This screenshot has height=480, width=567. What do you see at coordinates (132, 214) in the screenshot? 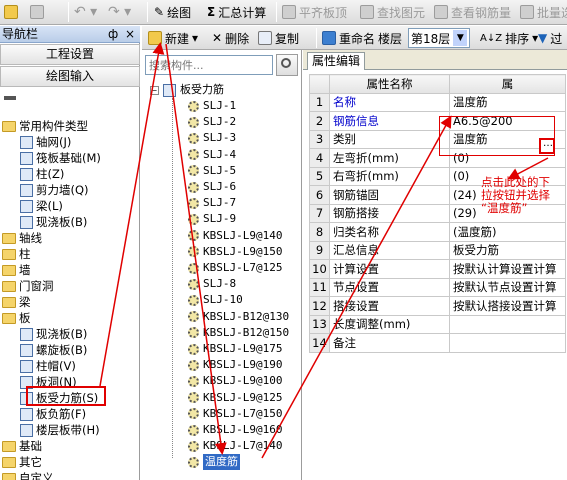
I see `arrow-nav-to-new` at bounding box center [132, 214].